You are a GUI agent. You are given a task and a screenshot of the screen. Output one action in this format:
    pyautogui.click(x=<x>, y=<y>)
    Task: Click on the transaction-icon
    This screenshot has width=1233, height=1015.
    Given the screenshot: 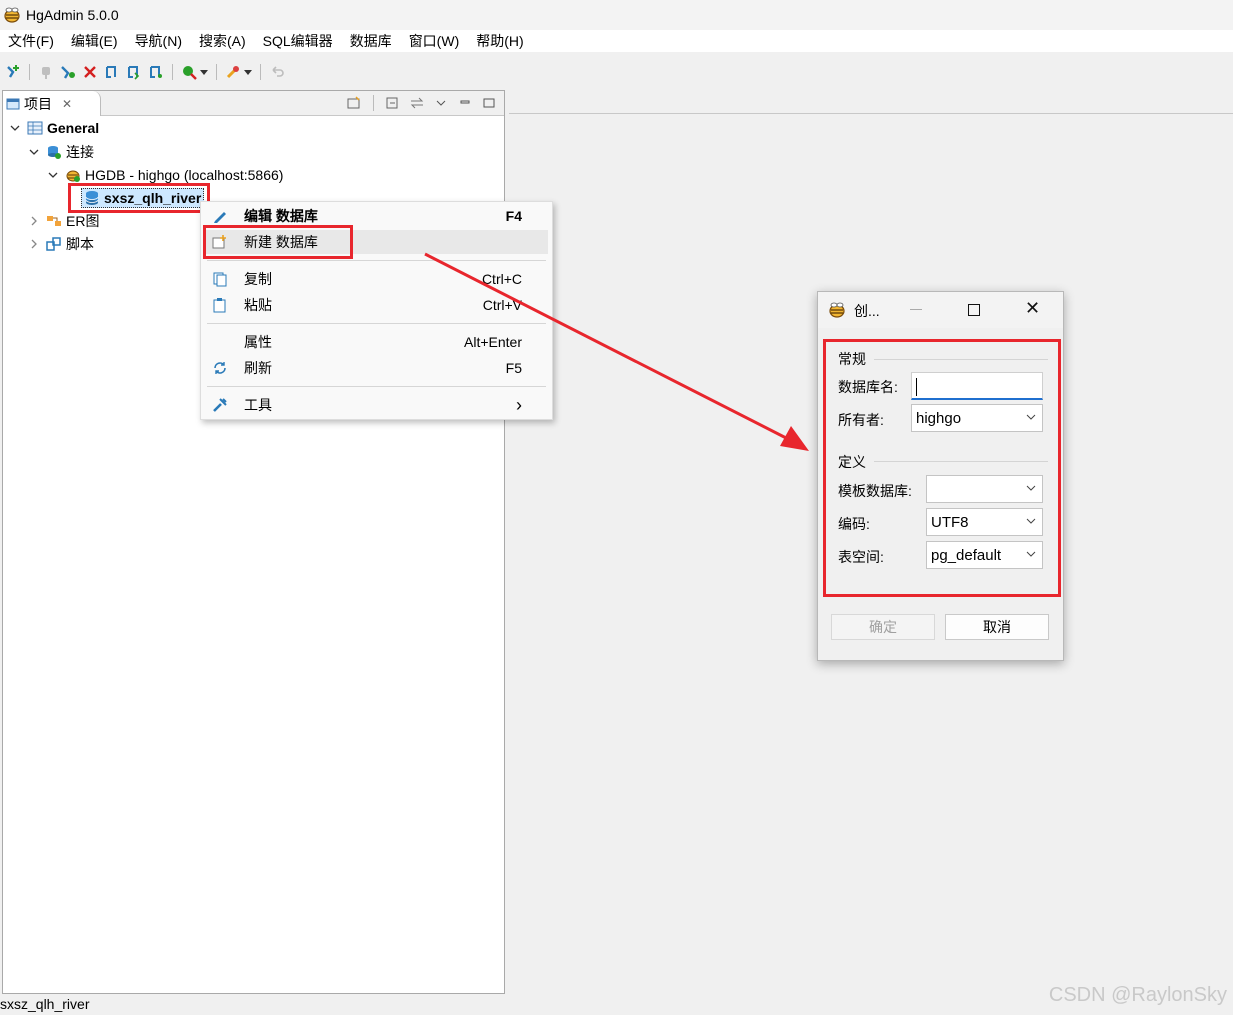 What is the action you would take?
    pyautogui.click(x=156, y=72)
    